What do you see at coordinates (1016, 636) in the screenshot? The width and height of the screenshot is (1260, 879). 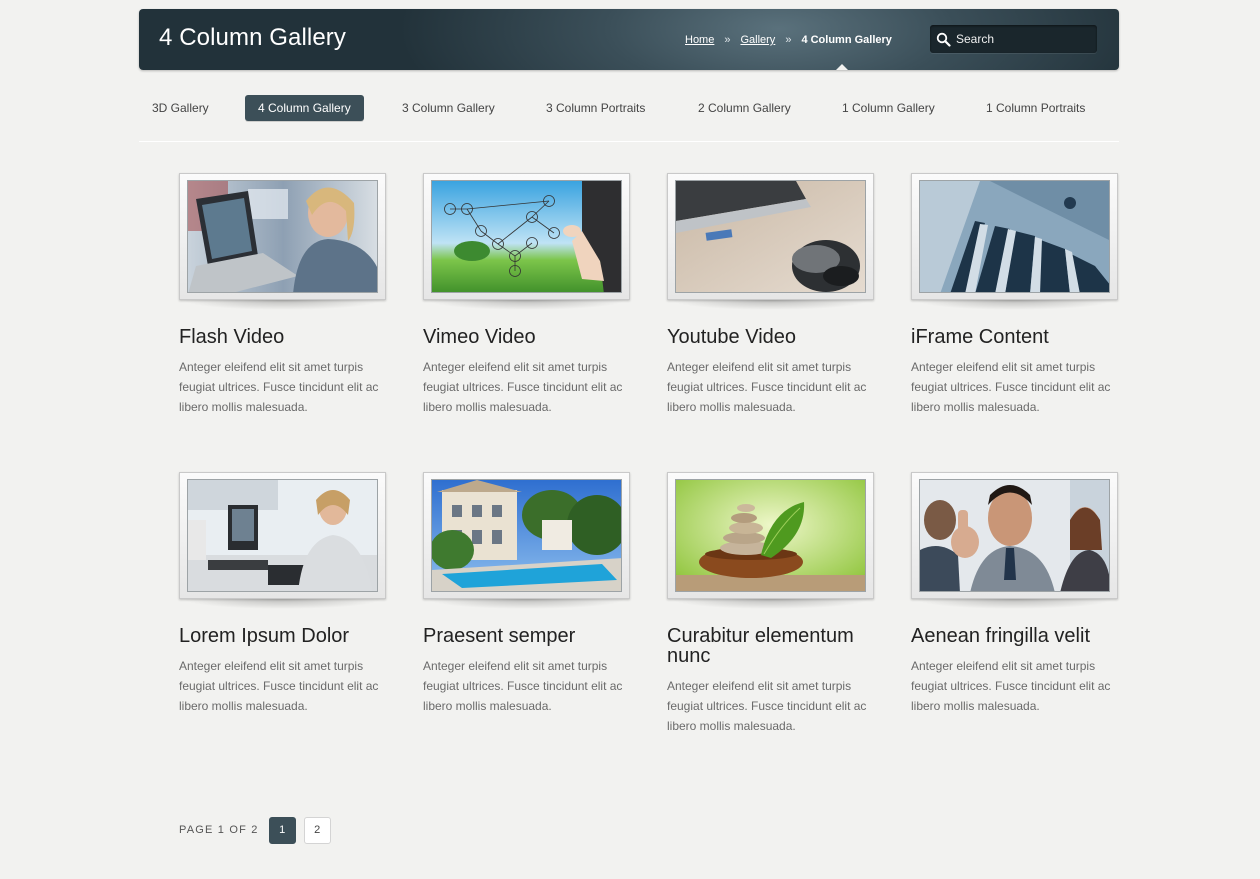 I see `item-title: Aenean fringilla velit` at bounding box center [1016, 636].